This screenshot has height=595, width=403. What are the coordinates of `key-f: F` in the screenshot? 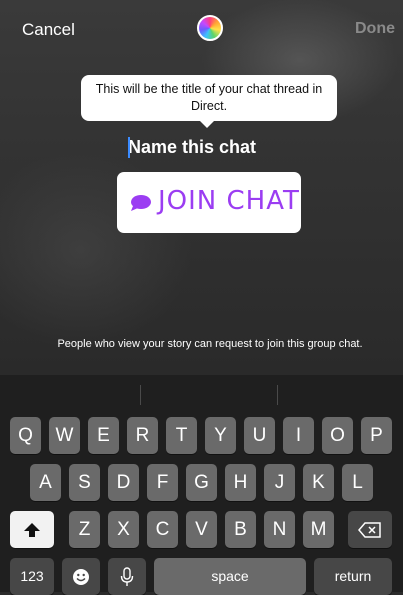 It's located at (162, 482).